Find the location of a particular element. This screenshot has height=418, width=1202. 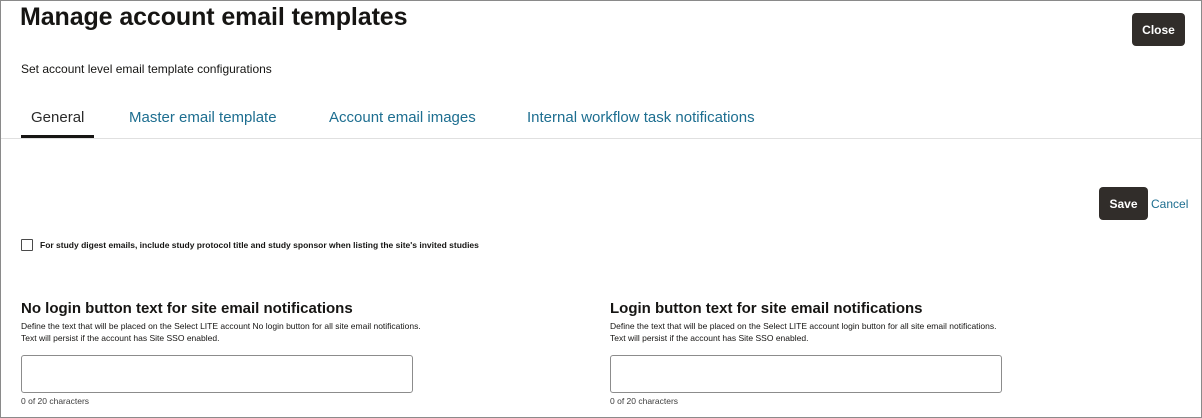

close-button: Close is located at coordinates (1158, 29).